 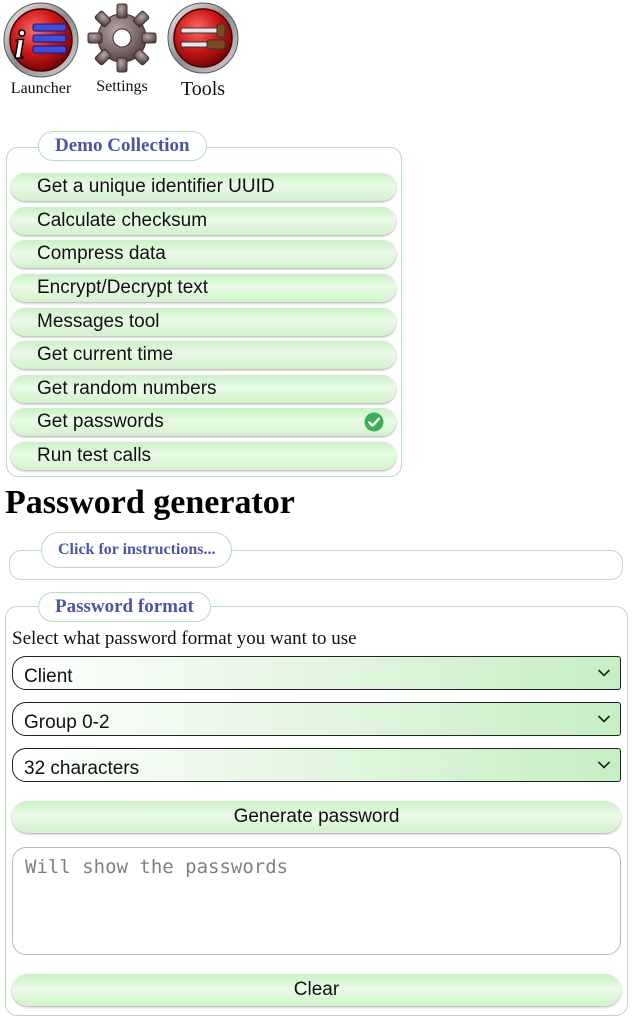 I want to click on group-select-value: Group 0-2, so click(x=67, y=722).